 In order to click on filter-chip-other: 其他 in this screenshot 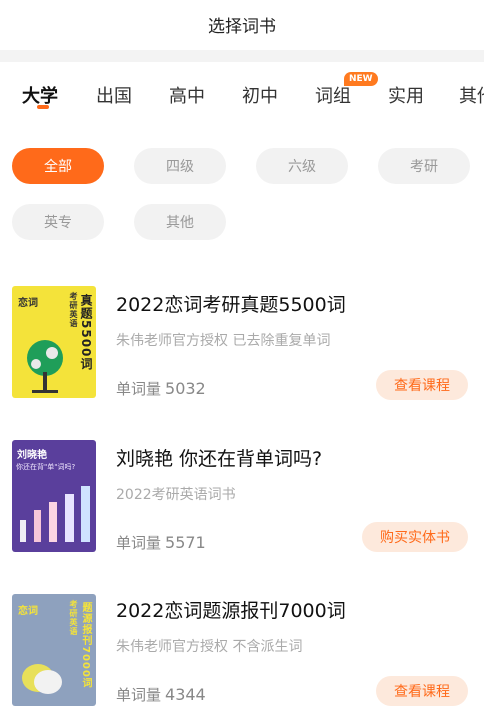, I will do `click(180, 222)`.